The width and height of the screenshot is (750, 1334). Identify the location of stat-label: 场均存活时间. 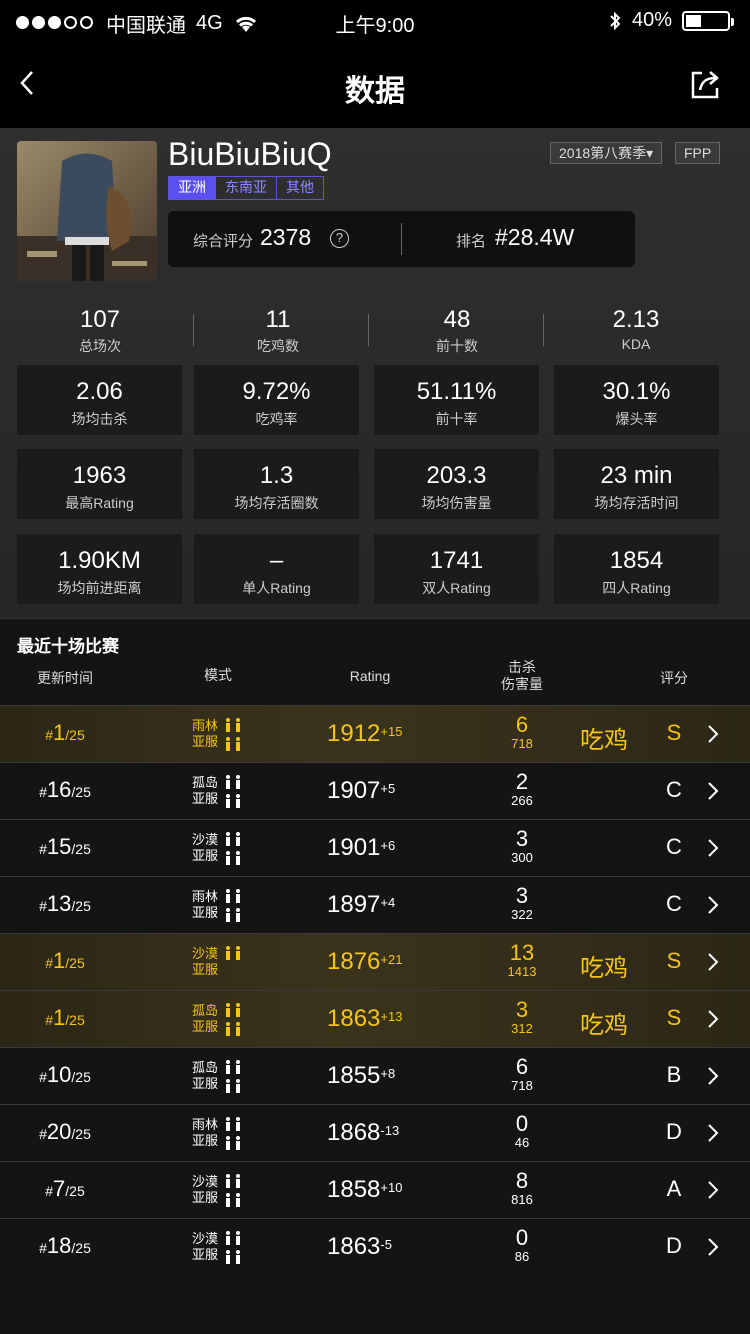
(636, 503).